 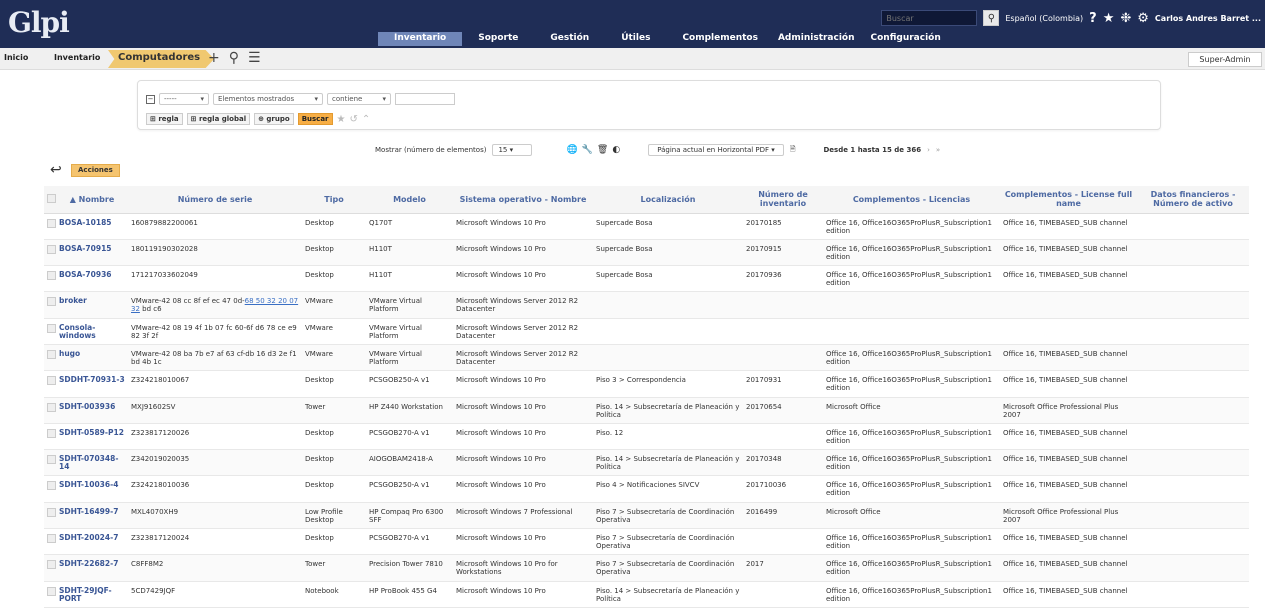 What do you see at coordinates (92, 463) in the screenshot?
I see `cell-name: SDHT-070348-14` at bounding box center [92, 463].